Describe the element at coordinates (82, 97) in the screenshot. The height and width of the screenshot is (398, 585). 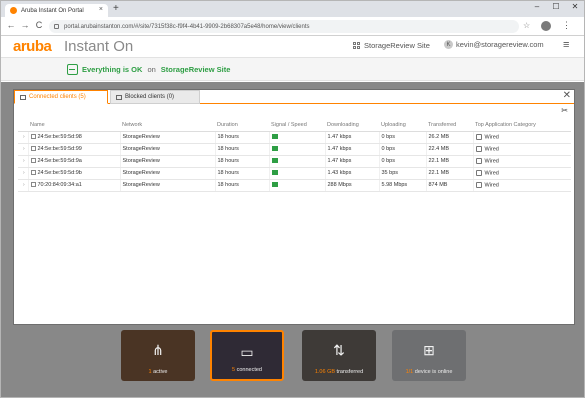
I see `tab-count: (5)` at that location.